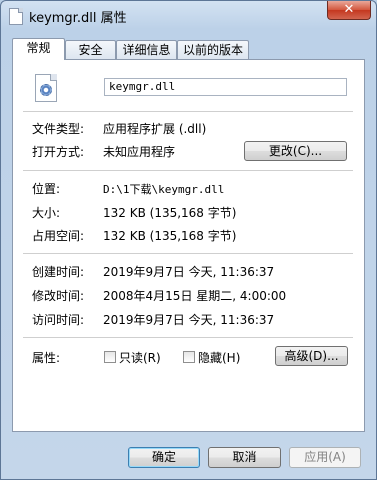 The height and width of the screenshot is (480, 377). What do you see at coordinates (46, 189) in the screenshot?
I see `location-label: 位置:` at bounding box center [46, 189].